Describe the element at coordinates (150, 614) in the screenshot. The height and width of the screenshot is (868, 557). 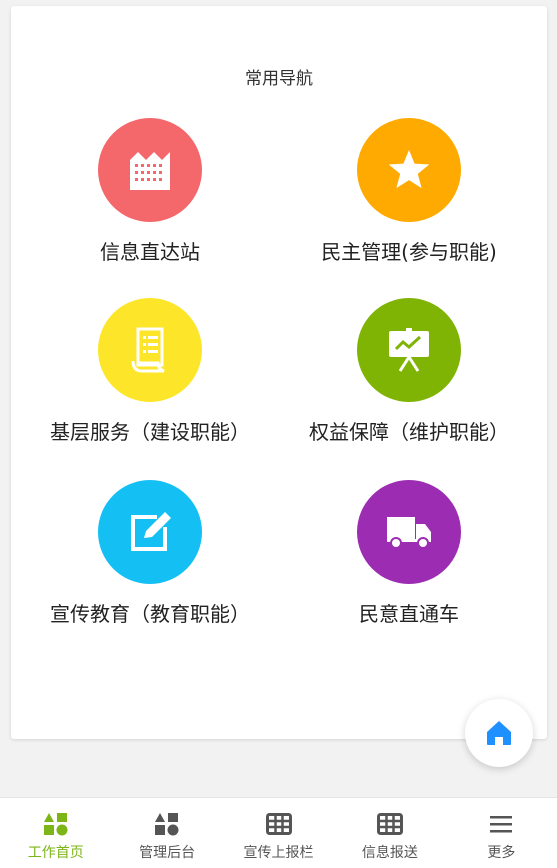
I see `publicity-education-label: 宣传教育（教育职能）` at that location.